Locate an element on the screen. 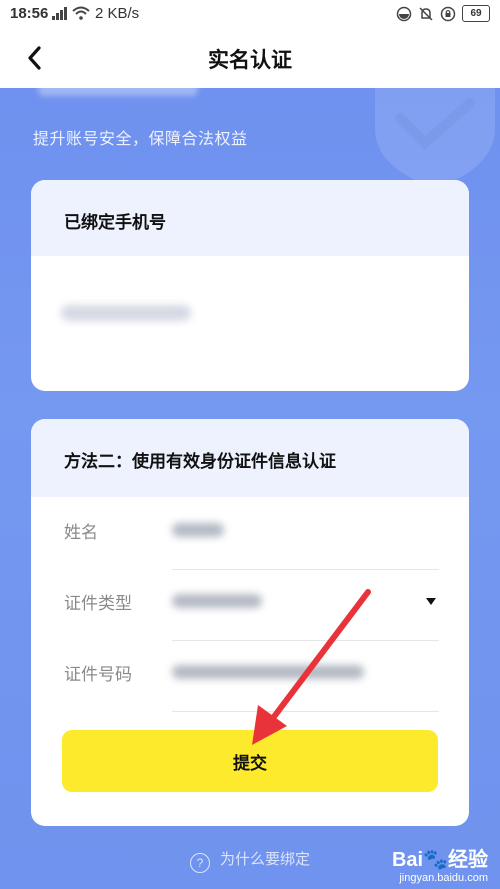 The image size is (500, 889). shield-check-icon is located at coordinates (435, 138).